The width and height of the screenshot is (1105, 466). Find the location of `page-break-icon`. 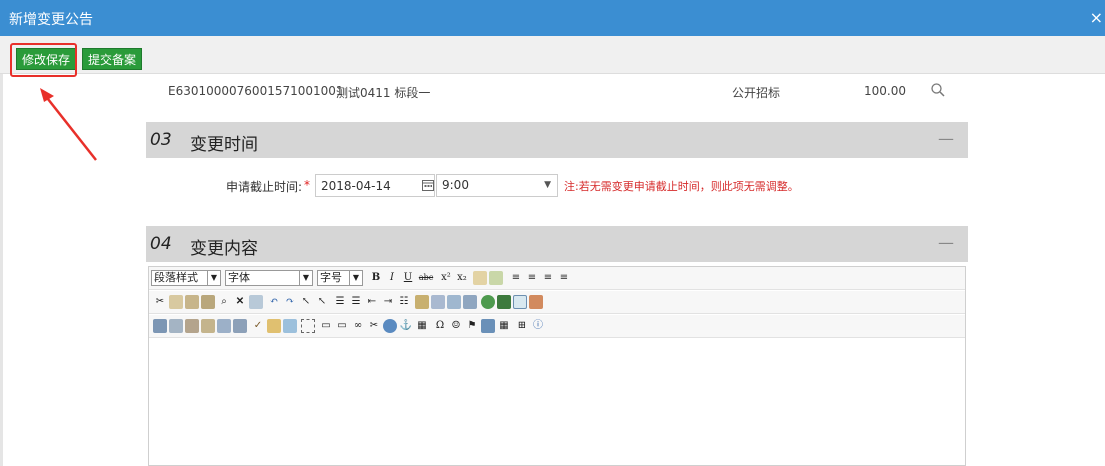

page-break-icon is located at coordinates (224, 326).